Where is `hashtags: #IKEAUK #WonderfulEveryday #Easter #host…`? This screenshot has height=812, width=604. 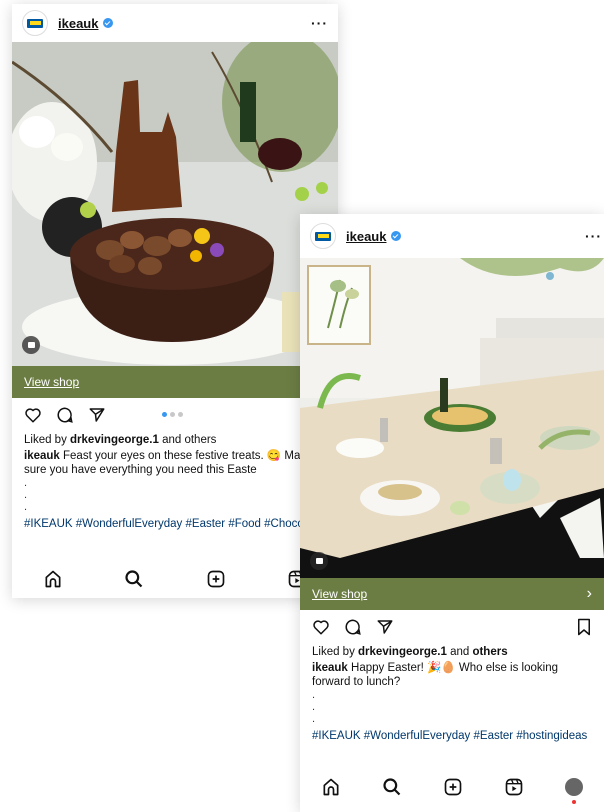
hashtags: #IKEAUK #WonderfulEveryday #Easter #host… is located at coordinates (452, 734).